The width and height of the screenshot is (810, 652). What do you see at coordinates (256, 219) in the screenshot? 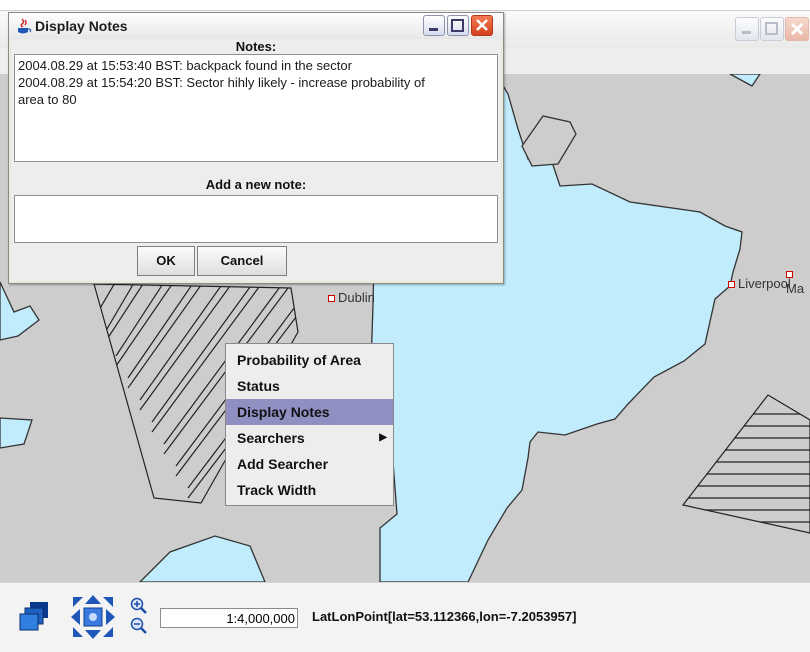
I see `new-note-input` at bounding box center [256, 219].